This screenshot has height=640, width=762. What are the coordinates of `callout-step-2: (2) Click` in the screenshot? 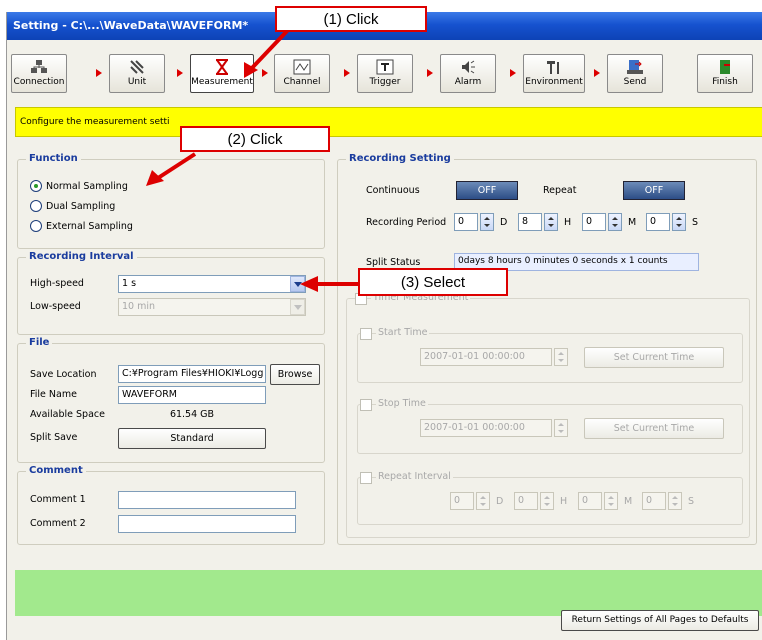 It's located at (255, 139).